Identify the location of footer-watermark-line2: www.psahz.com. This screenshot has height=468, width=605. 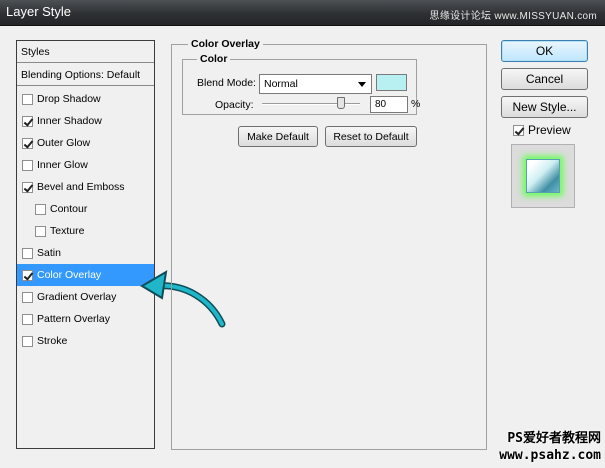
(550, 455).